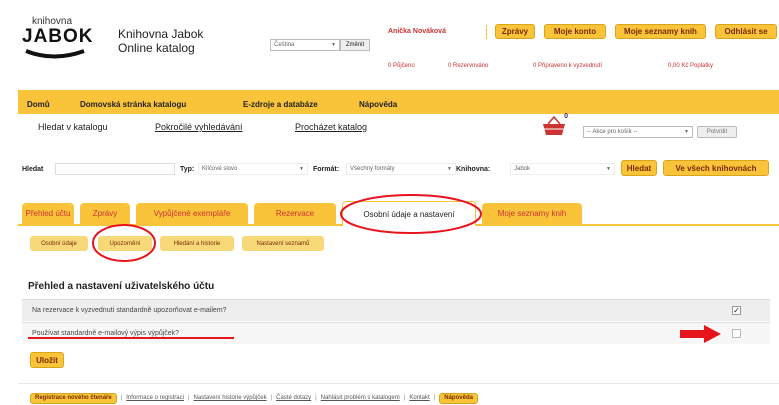 This screenshot has height=405, width=779. What do you see at coordinates (73, 127) in the screenshot?
I see `search-catalog-link: Hledat v katalogu` at bounding box center [73, 127].